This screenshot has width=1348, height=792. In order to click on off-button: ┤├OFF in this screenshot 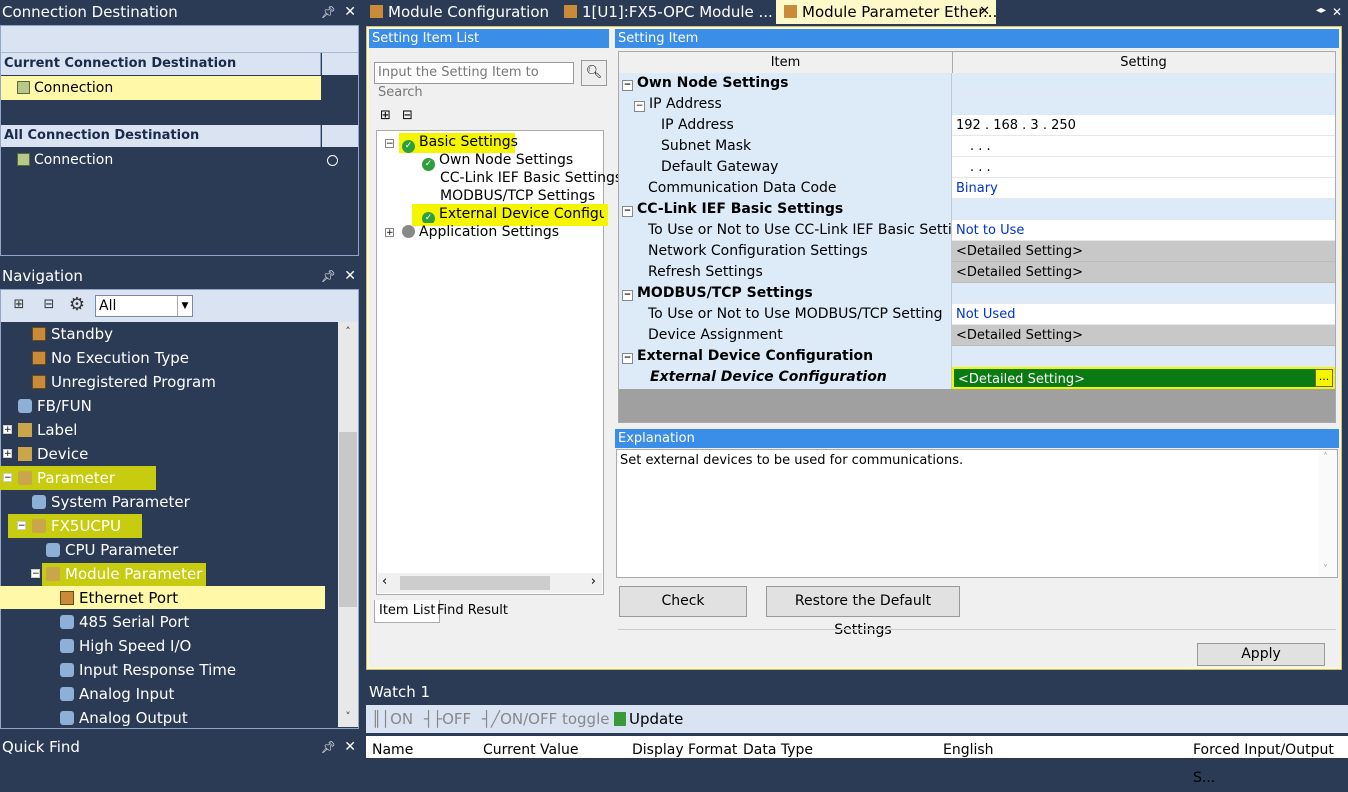, I will do `click(447, 719)`.